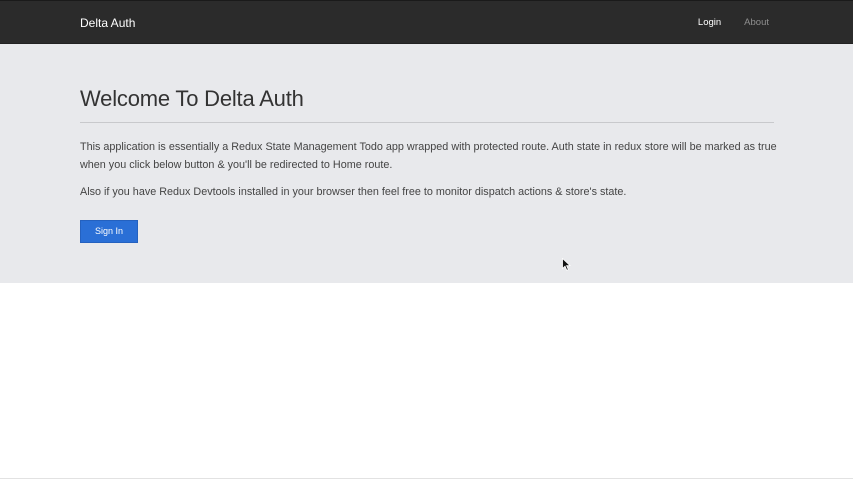  Describe the element at coordinates (107, 23) in the screenshot. I see `brand-link: Delta Auth` at that location.